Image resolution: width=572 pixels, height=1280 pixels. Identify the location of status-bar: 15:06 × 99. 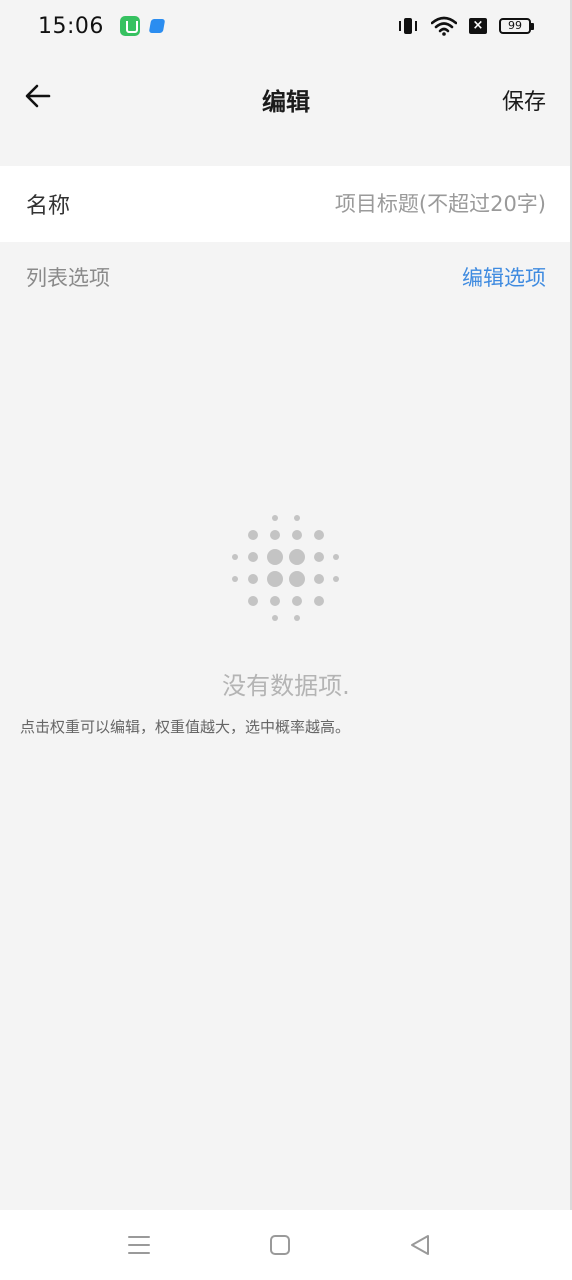
(286, 26).